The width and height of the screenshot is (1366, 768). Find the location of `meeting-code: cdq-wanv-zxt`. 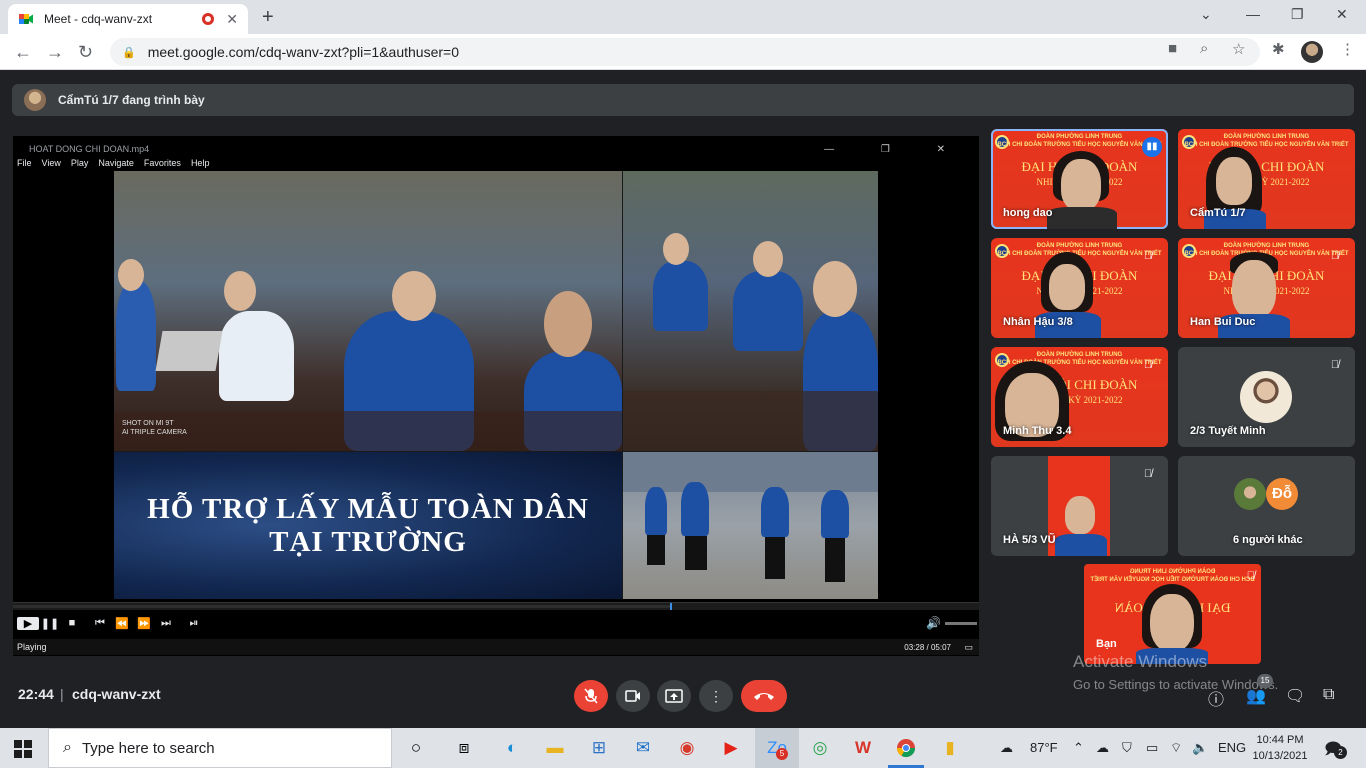

meeting-code: cdq-wanv-zxt is located at coordinates (116, 694).